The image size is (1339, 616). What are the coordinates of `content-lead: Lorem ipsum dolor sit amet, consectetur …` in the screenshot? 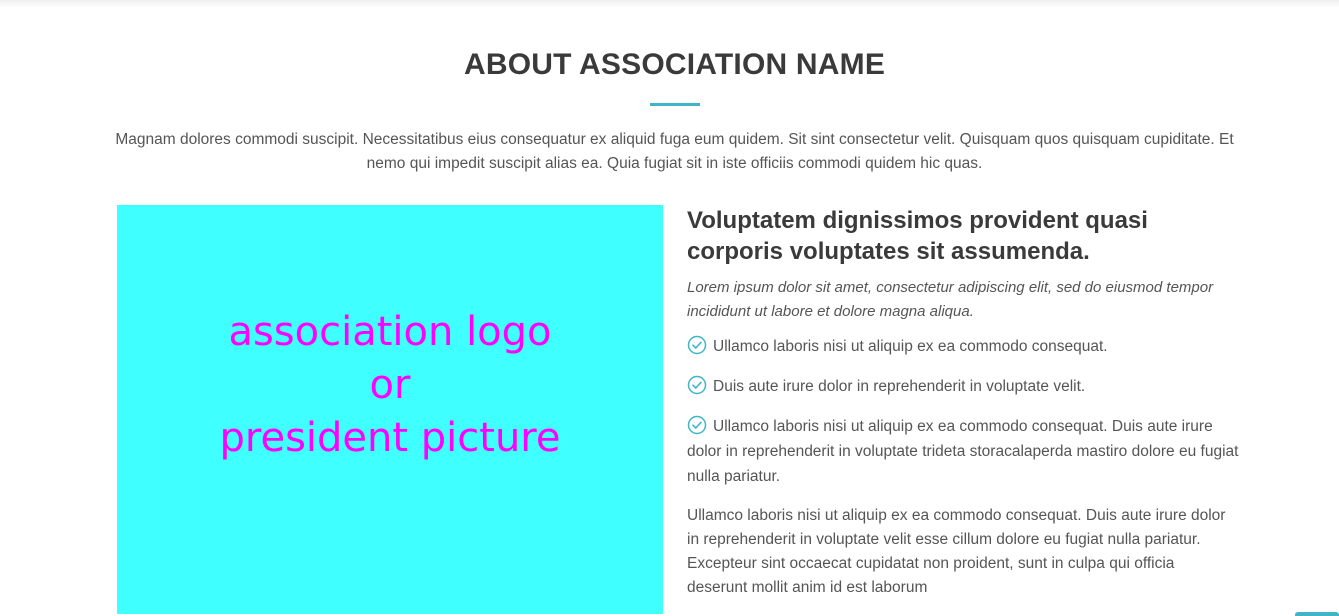 It's located at (950, 299).